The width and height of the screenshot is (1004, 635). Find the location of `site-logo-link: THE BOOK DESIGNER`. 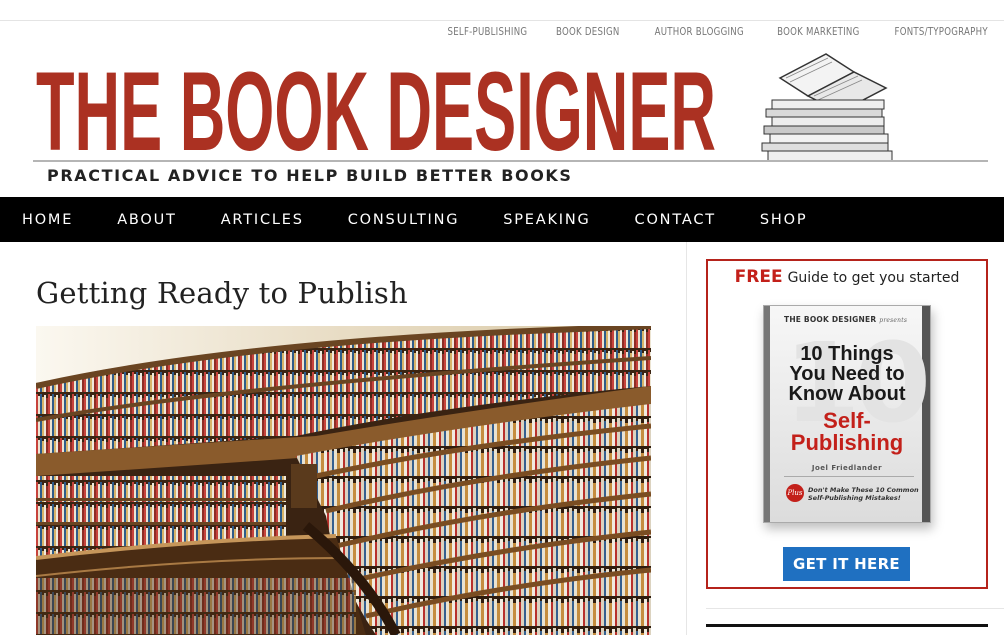

site-logo-link: THE BOOK DESIGNER is located at coordinates (381, 108).